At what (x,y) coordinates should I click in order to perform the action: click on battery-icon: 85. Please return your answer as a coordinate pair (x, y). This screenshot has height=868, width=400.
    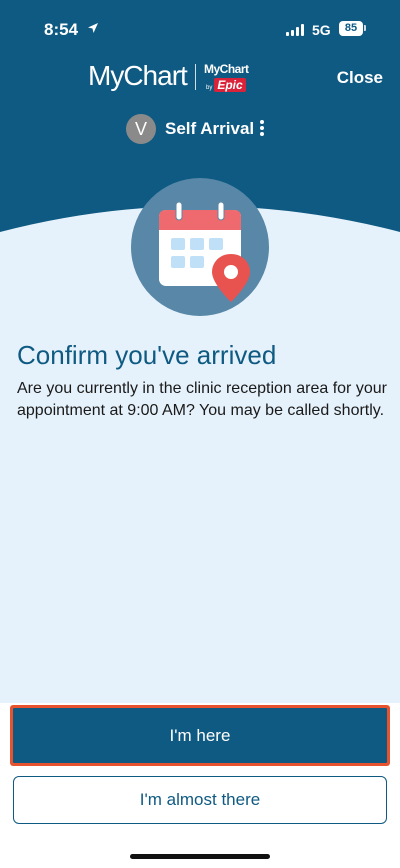
    Looking at the image, I should click on (351, 28).